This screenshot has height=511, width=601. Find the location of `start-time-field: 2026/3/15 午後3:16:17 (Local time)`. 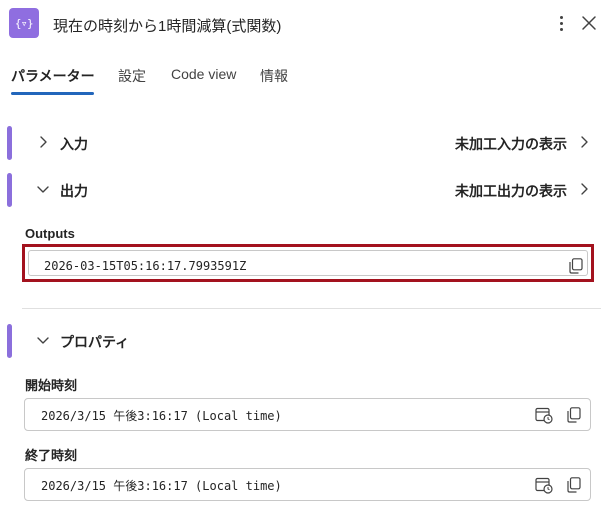

start-time-field: 2026/3/15 午後3:16:17 (Local time) is located at coordinates (307, 414).